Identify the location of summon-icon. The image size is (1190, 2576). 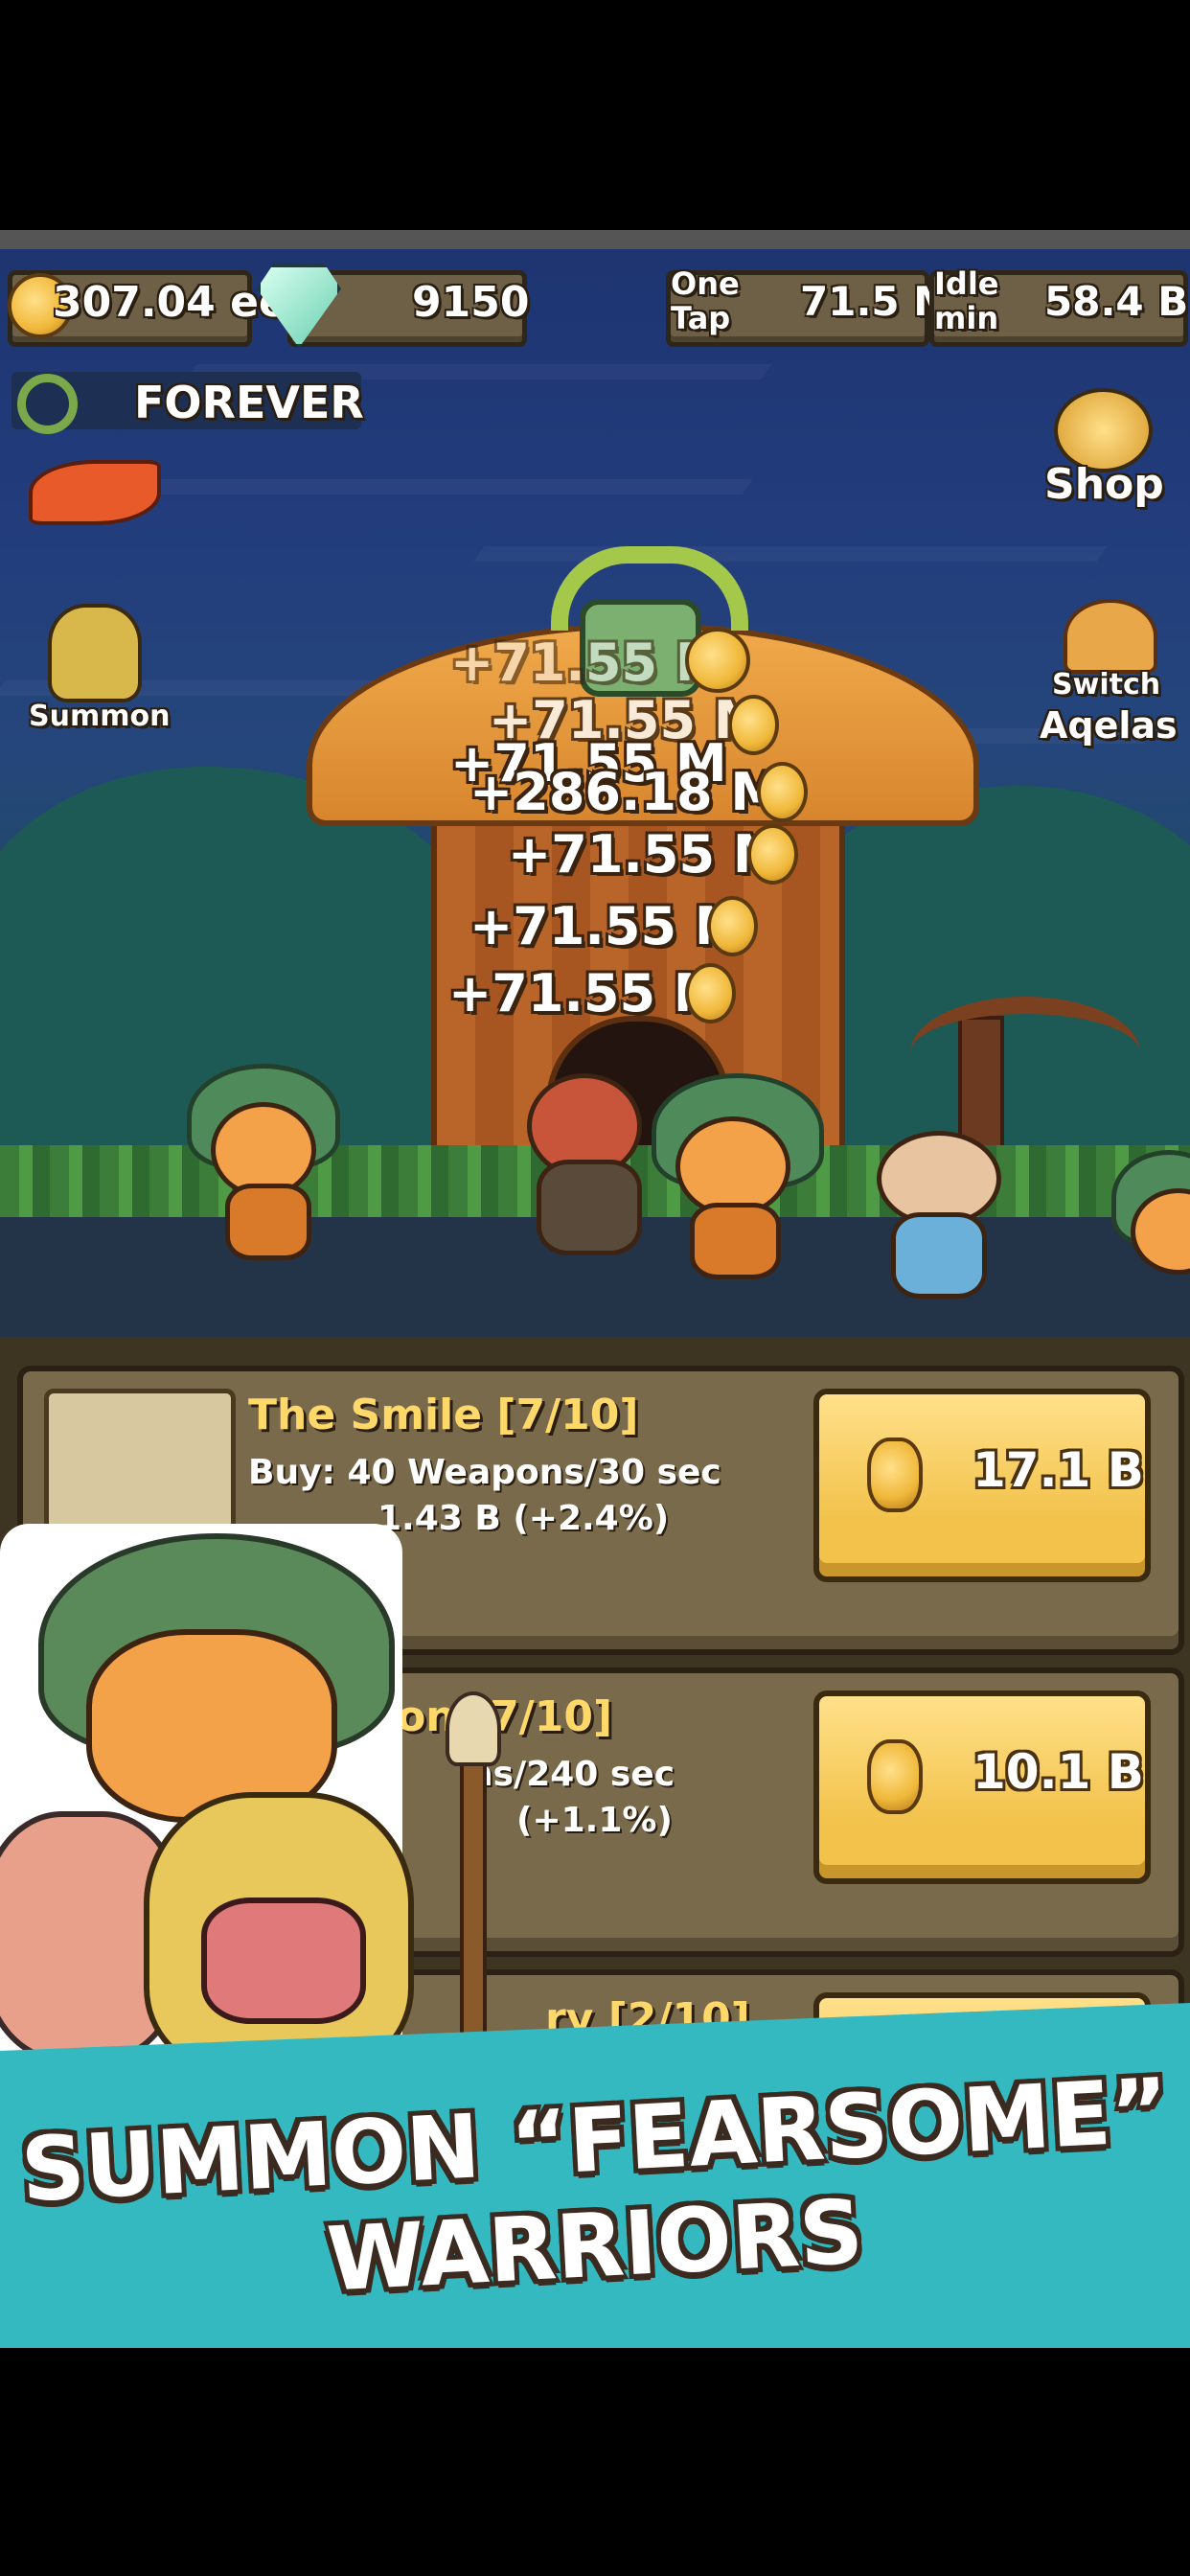
(95, 653).